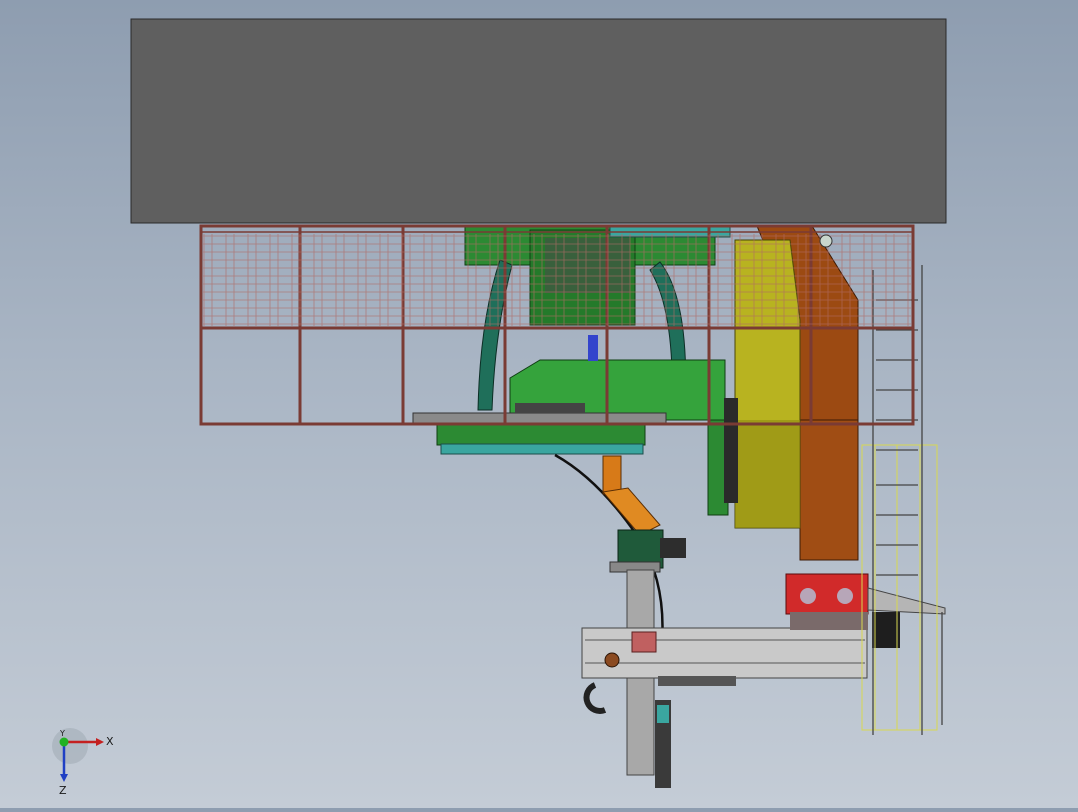 This screenshot has height=812, width=1078. Describe the element at coordinates (83, 762) in the screenshot. I see `axis-triad: X Y Z` at that location.